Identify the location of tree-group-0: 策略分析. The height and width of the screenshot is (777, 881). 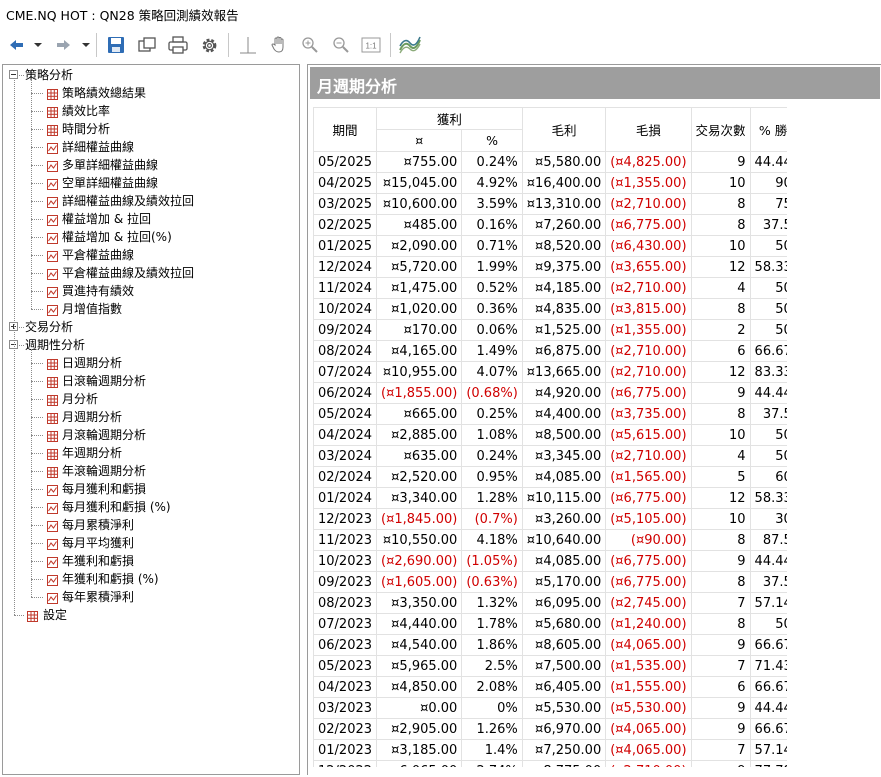
(148, 75).